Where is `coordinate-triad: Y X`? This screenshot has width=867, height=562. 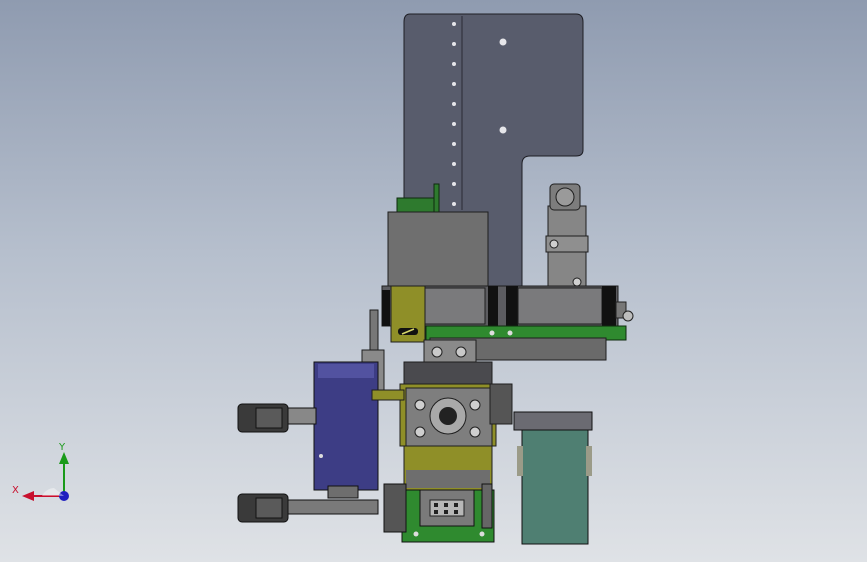 coordinate-triad: Y X is located at coordinates (45, 475).